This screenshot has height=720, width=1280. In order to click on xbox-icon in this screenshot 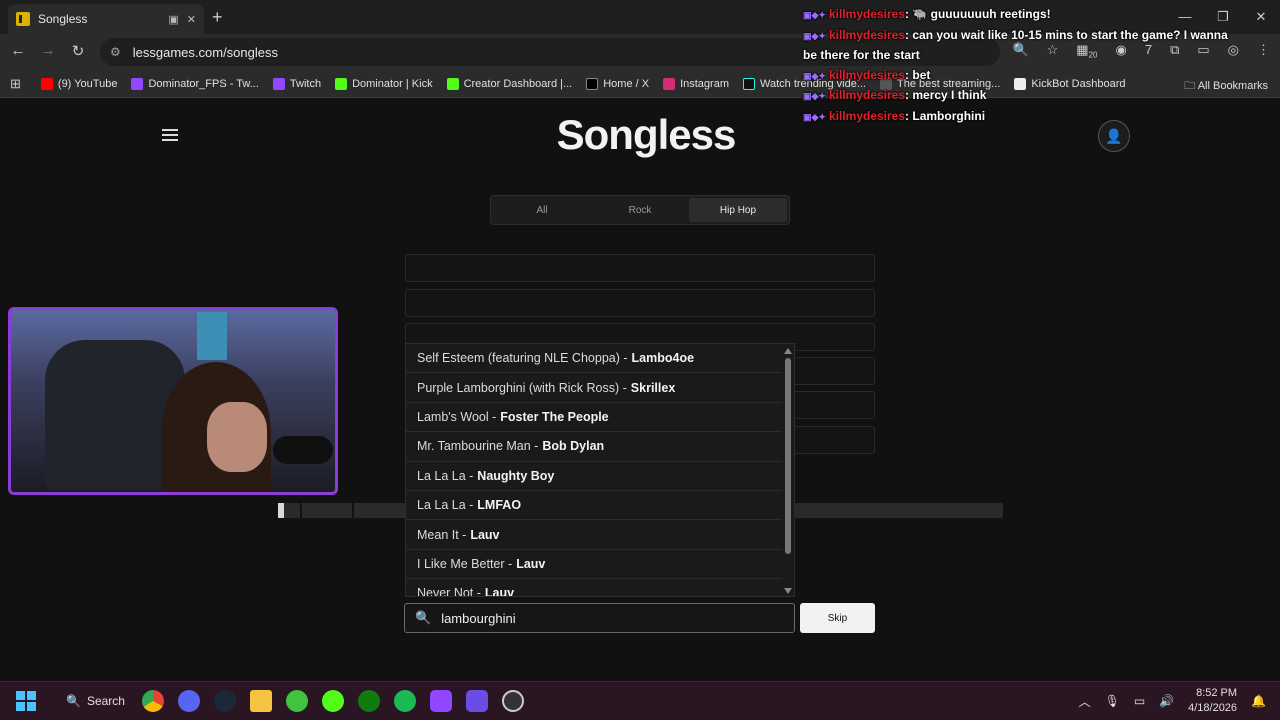, I will do `click(369, 701)`.